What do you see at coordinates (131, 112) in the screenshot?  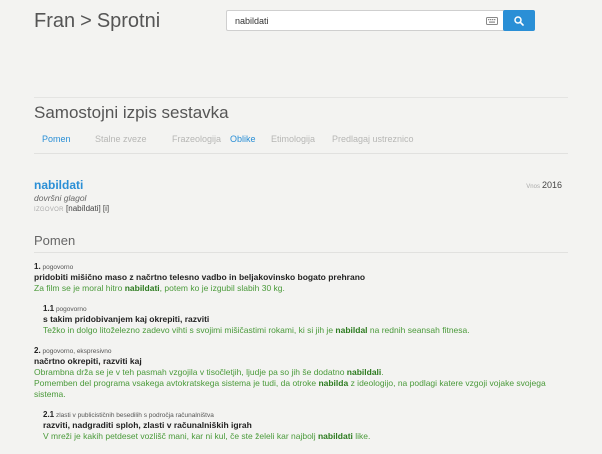 I see `page-title: Samostojni izpis sestavka` at bounding box center [131, 112].